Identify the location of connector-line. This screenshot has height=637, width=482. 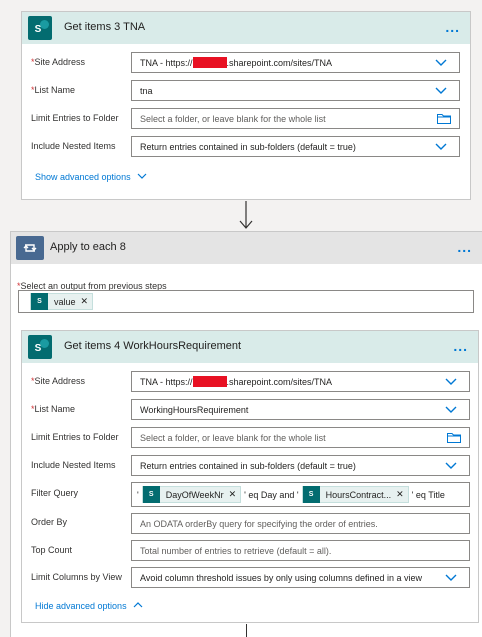
(246, 630).